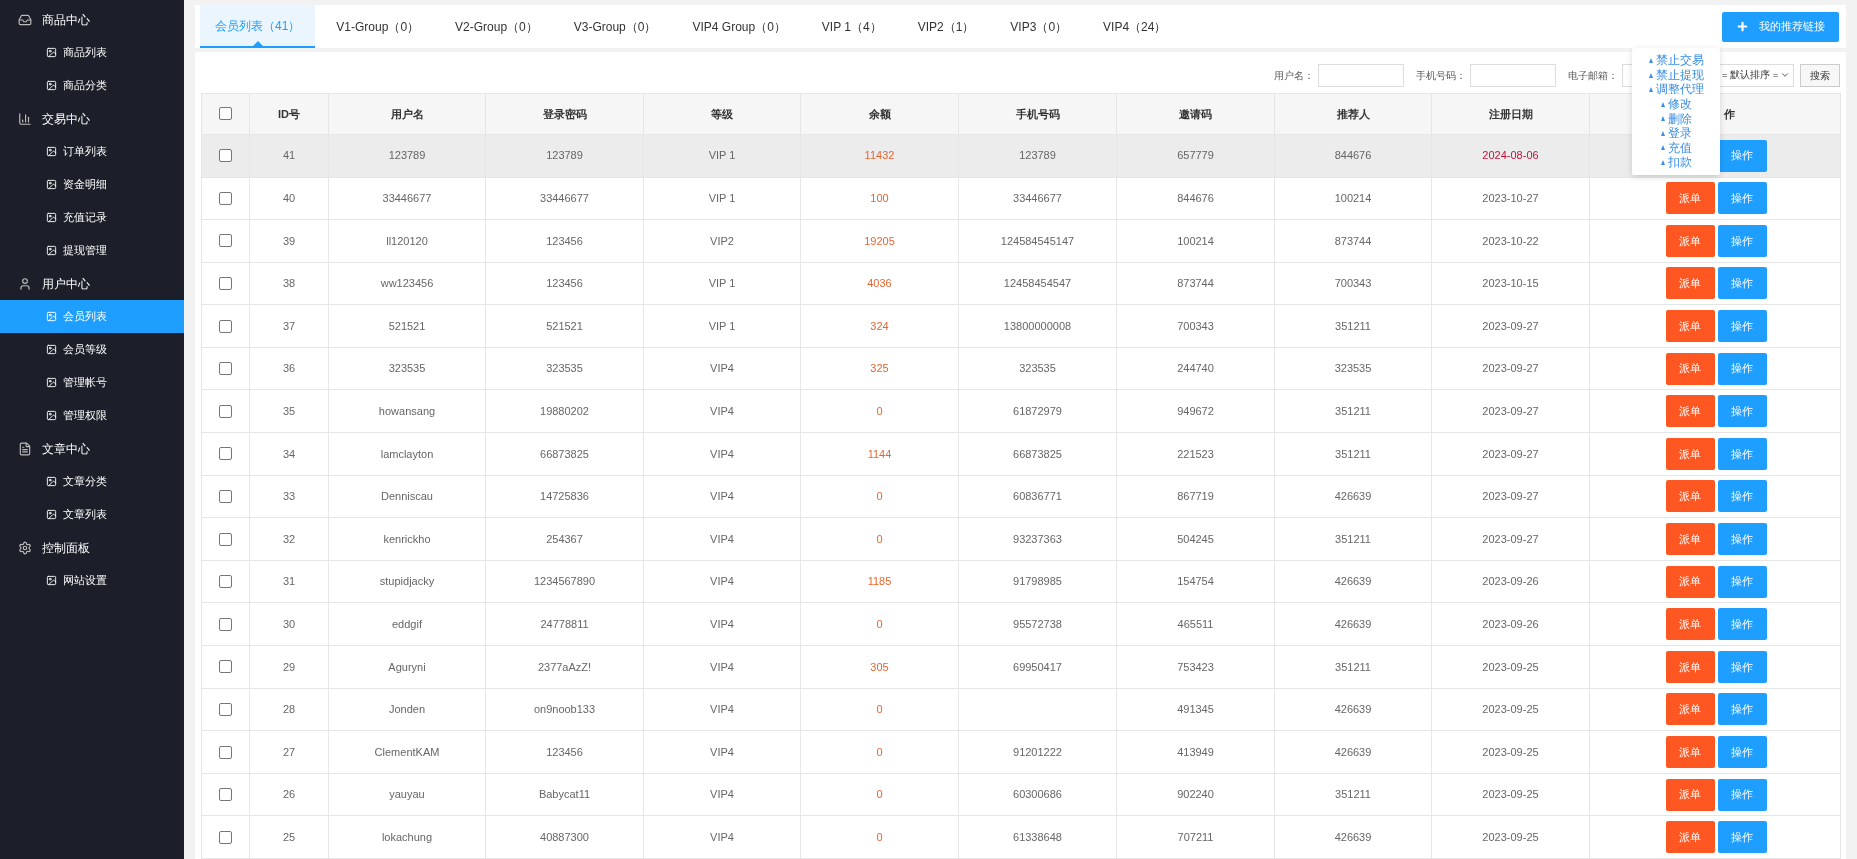  I want to click on sidebar-group: 交易中心, so click(92, 118).